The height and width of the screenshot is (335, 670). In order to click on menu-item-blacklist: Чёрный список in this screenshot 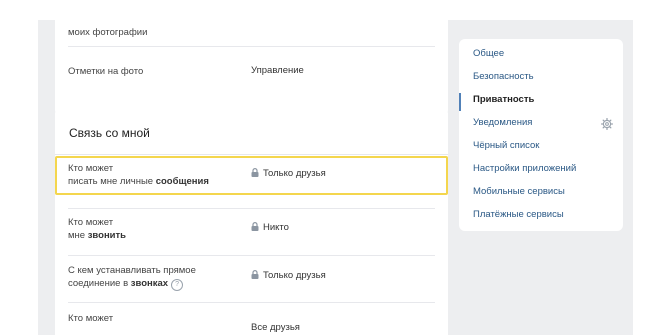, I will do `click(506, 145)`.